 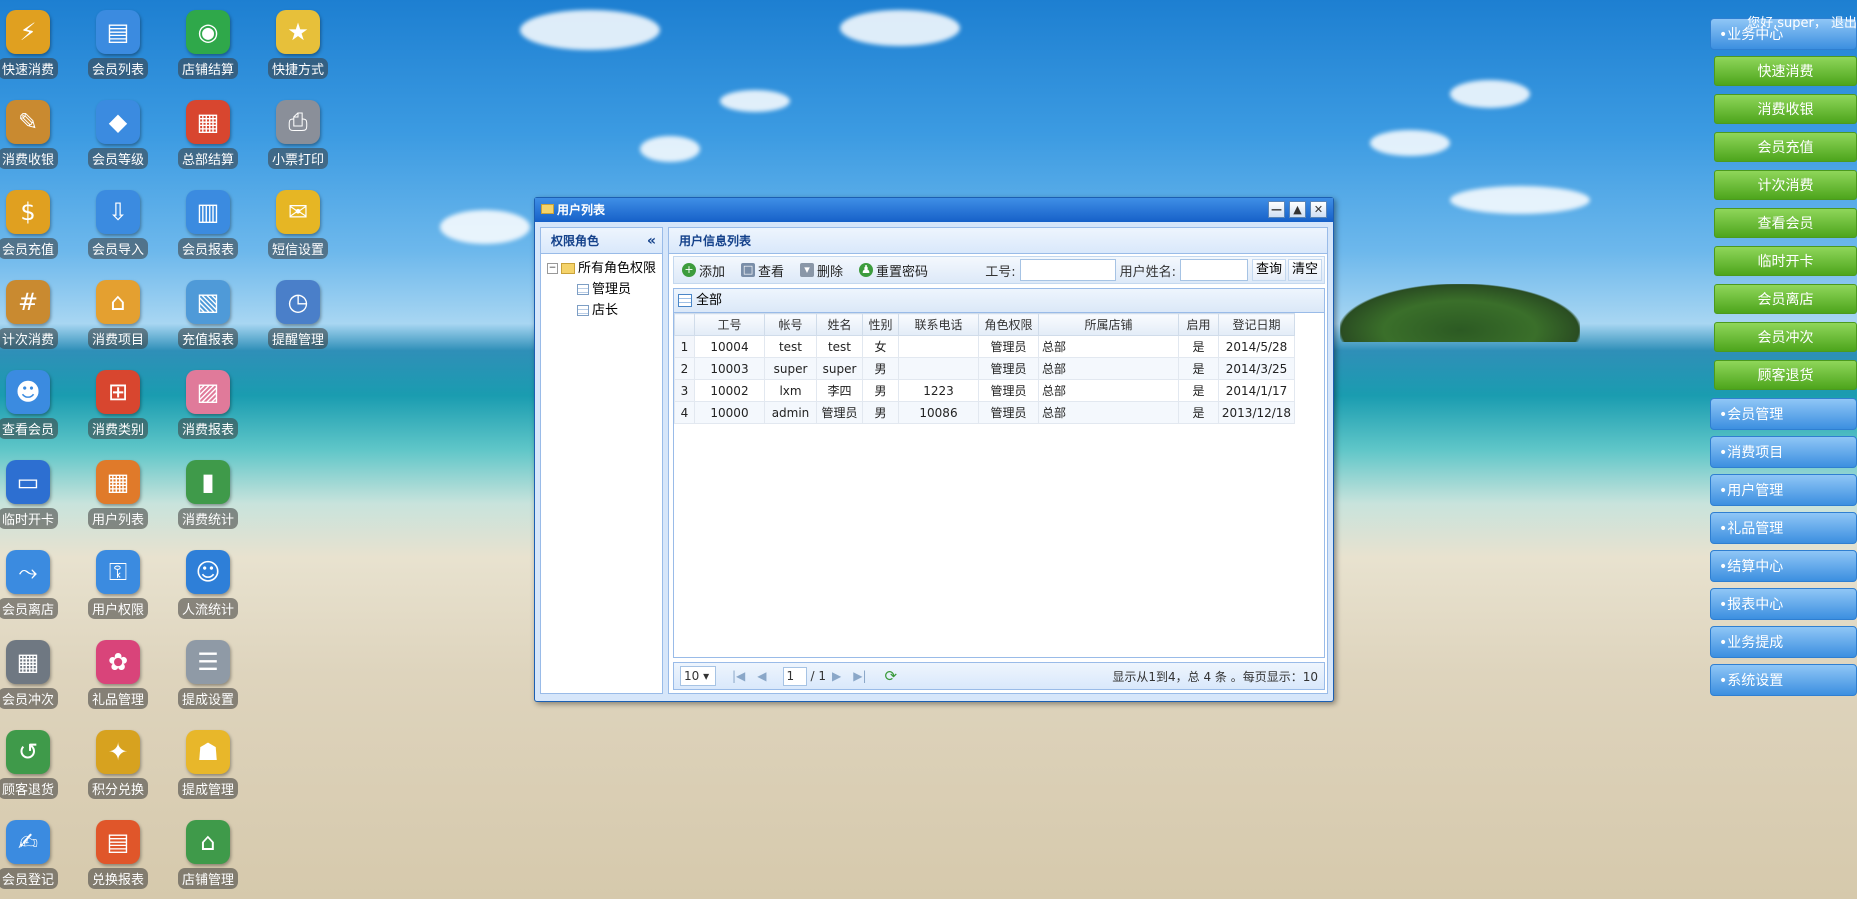 What do you see at coordinates (547, 209) in the screenshot?
I see `folder-icon` at bounding box center [547, 209].